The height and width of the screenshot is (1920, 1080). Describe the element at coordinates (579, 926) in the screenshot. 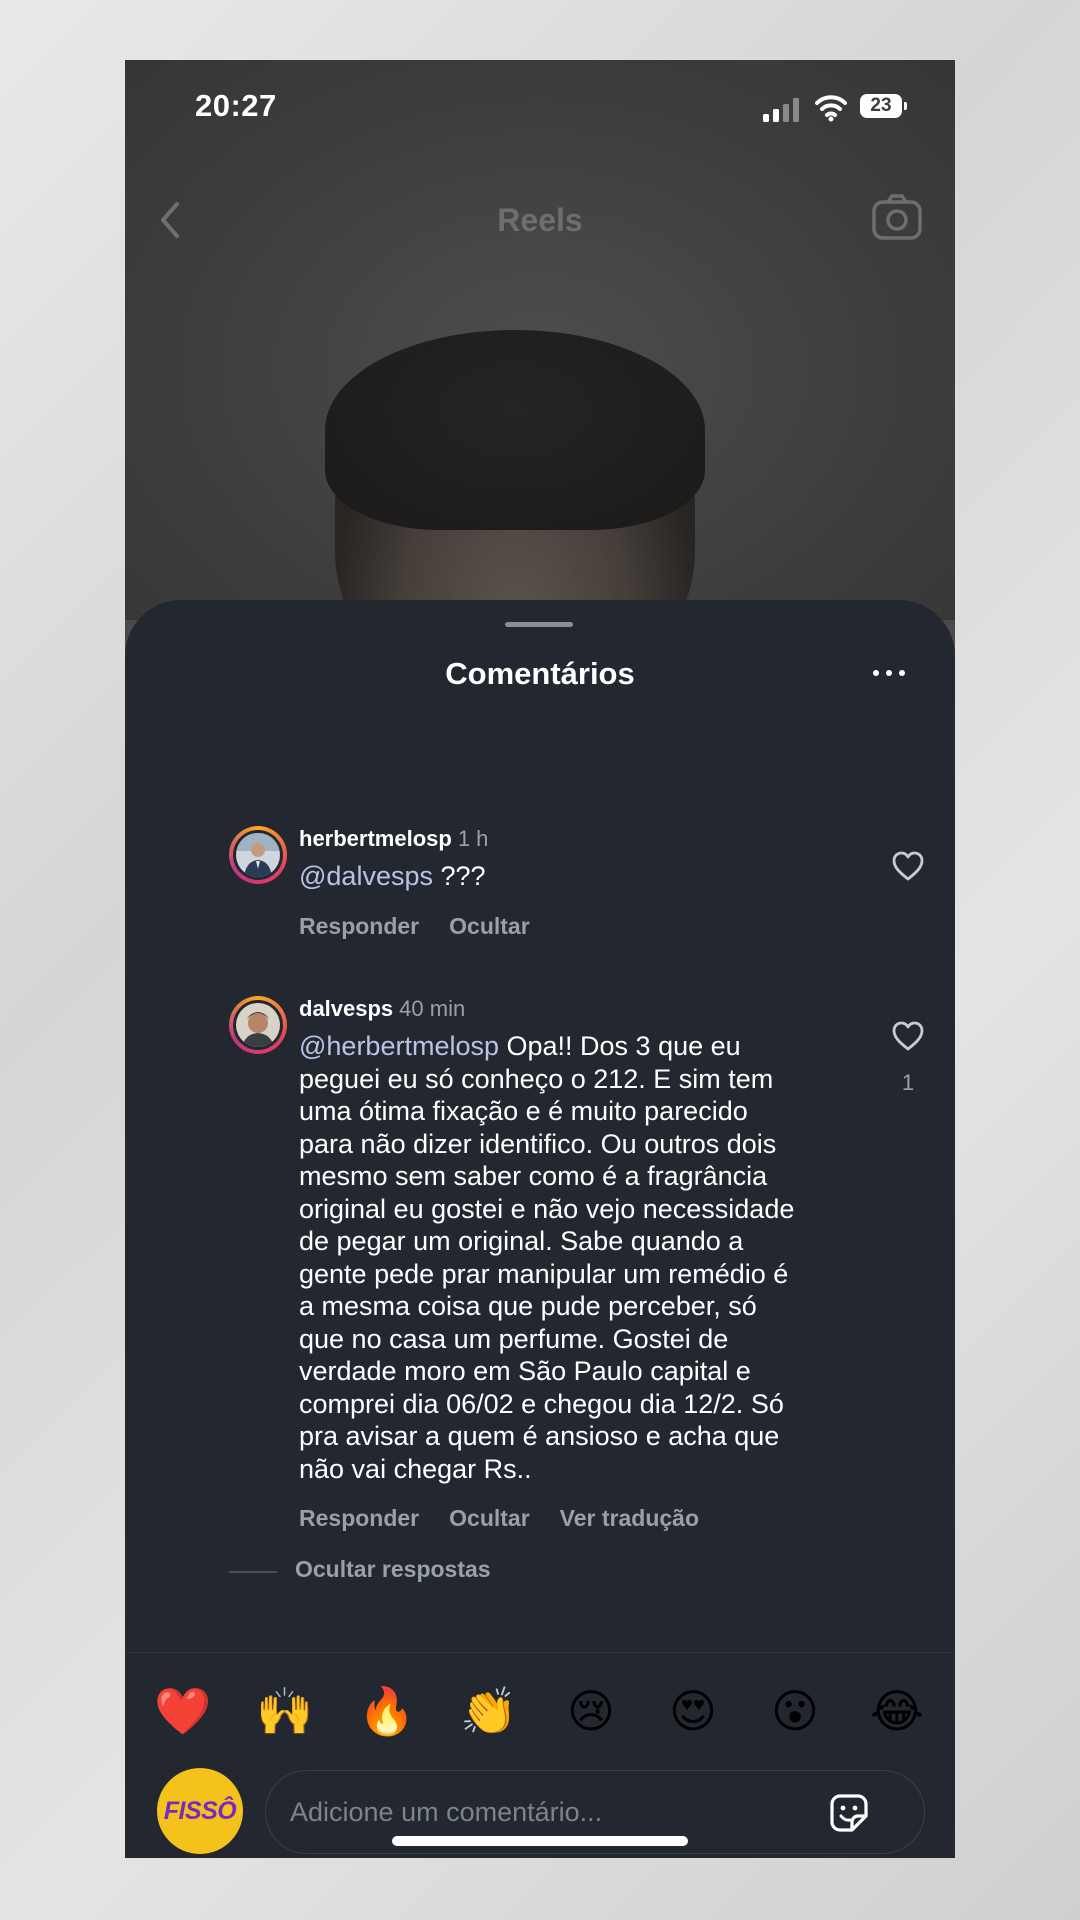

I see `comment-actions: Responder Ocultar` at that location.